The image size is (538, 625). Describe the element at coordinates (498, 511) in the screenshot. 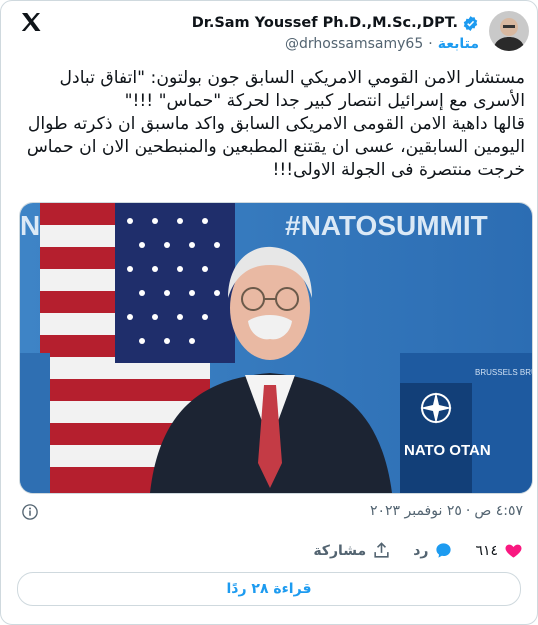

I see `tweet-time: ٤:٥٧ ص` at that location.